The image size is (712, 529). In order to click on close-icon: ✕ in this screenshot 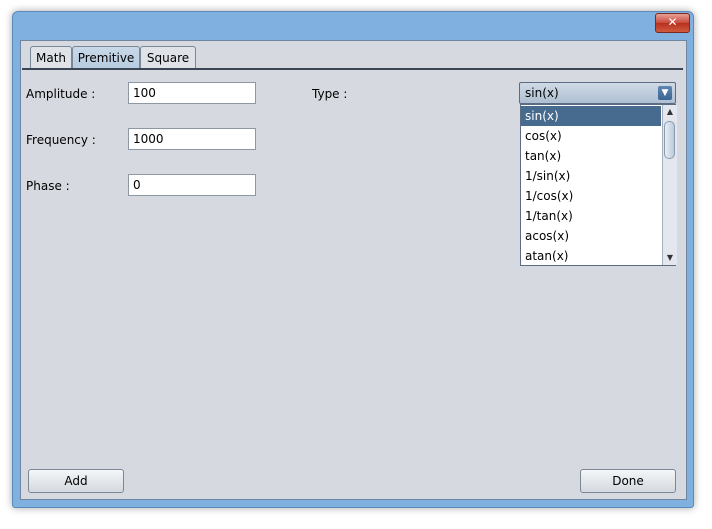, I will do `click(672, 22)`.